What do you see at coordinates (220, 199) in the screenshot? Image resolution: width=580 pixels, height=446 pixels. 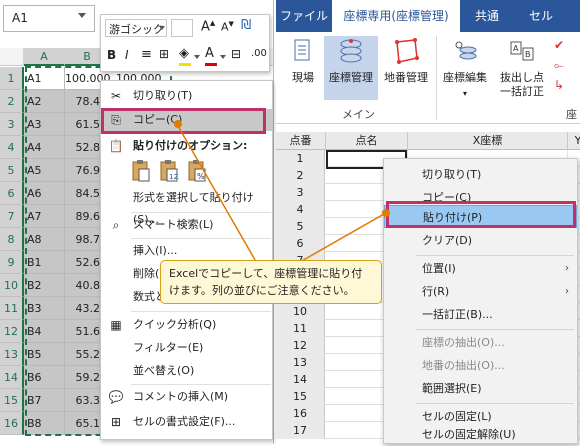 I see `arrow-to-copy` at bounding box center [220, 199].